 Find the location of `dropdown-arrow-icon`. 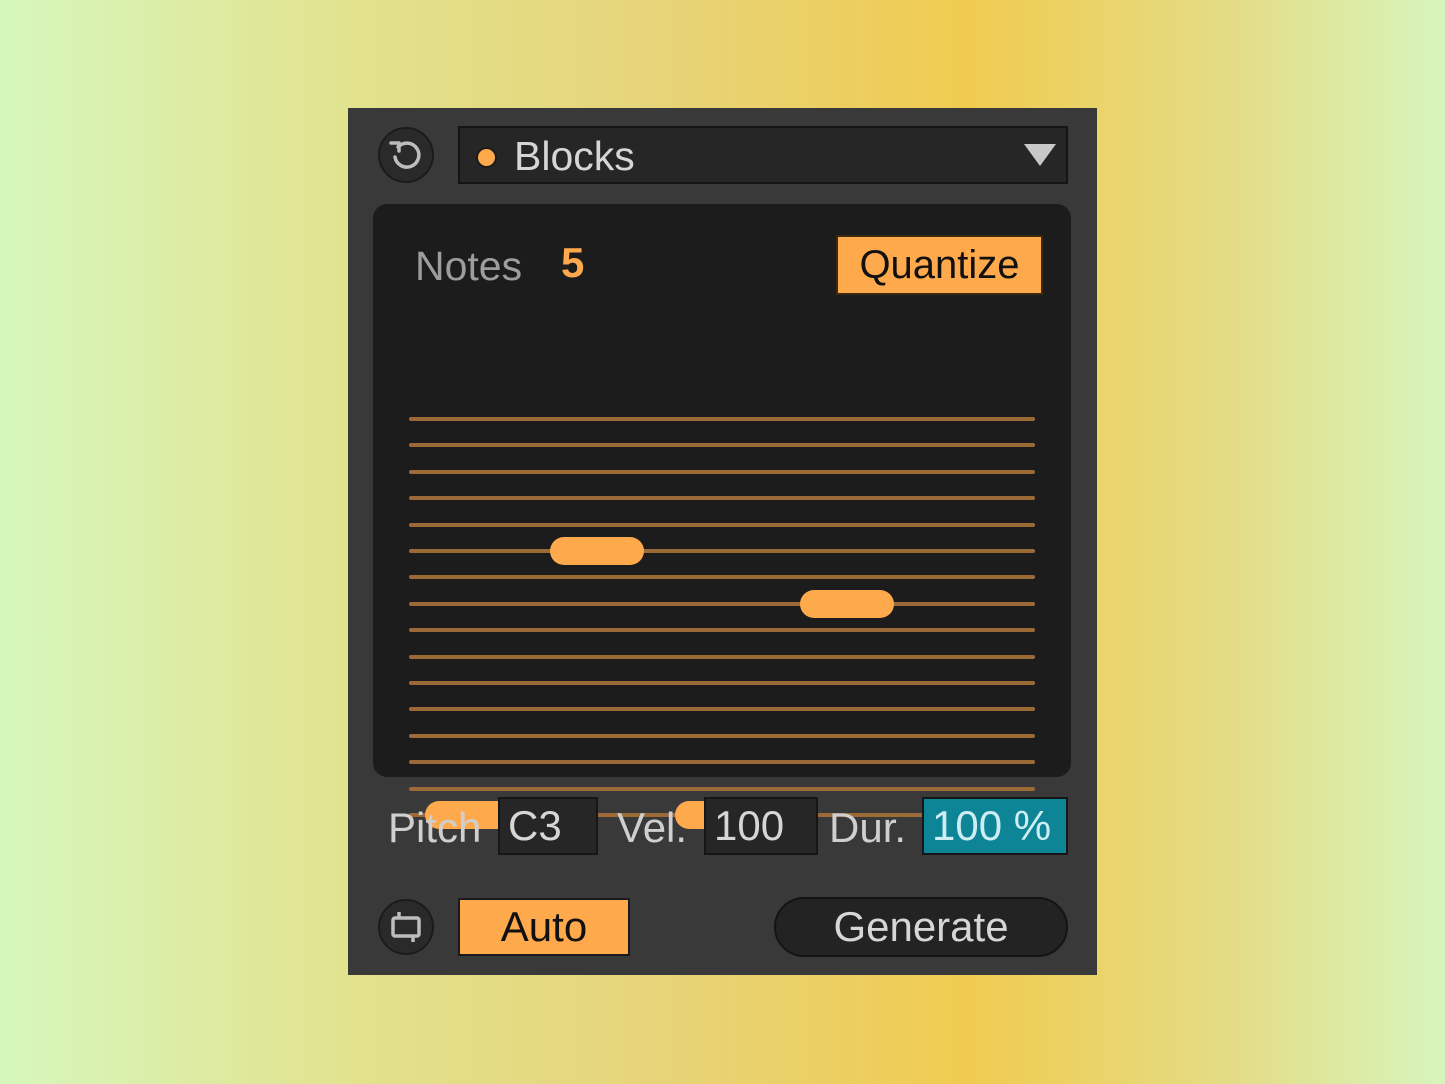

dropdown-arrow-icon is located at coordinates (1040, 155).